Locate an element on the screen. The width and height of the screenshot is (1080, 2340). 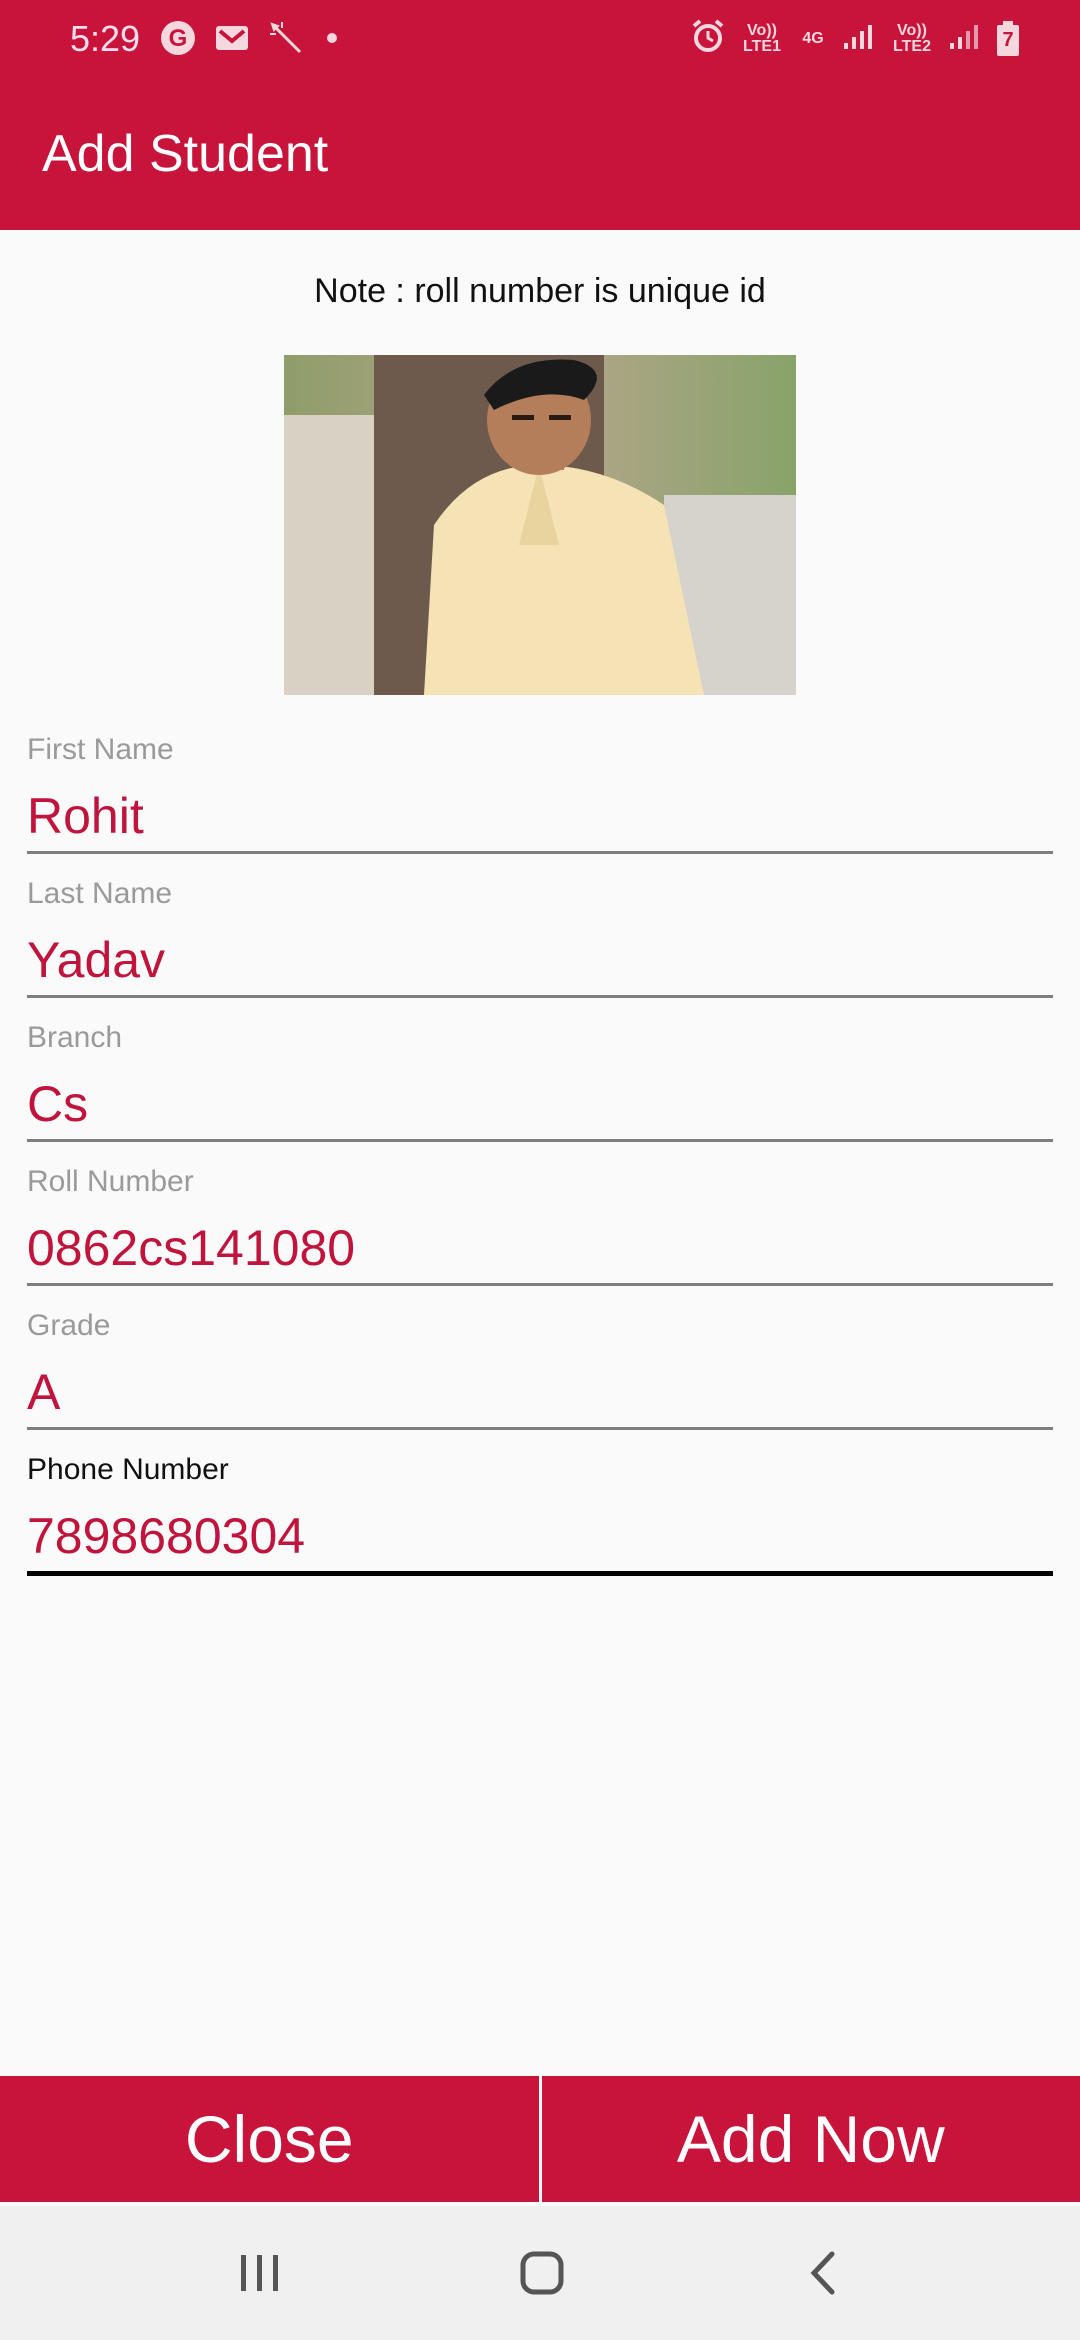
svg-text: G is located at coordinates (178, 38).